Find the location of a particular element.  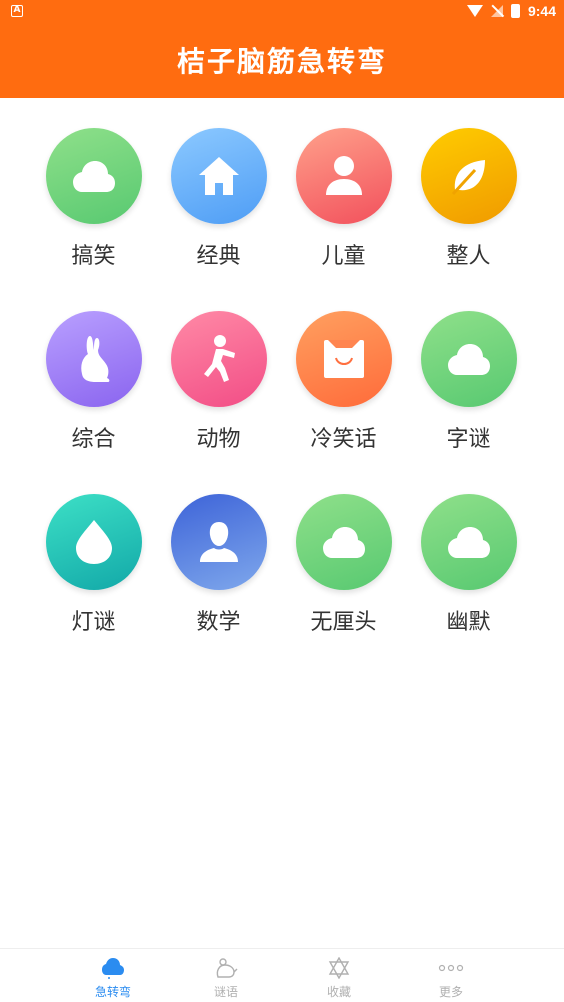

leaf-icon is located at coordinates (468, 178).